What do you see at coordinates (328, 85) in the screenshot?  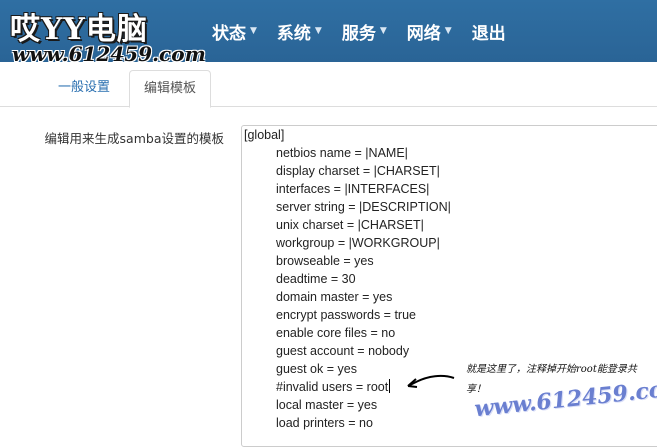 I see `settings-tabs: 一般设置 编辑模板` at bounding box center [328, 85].